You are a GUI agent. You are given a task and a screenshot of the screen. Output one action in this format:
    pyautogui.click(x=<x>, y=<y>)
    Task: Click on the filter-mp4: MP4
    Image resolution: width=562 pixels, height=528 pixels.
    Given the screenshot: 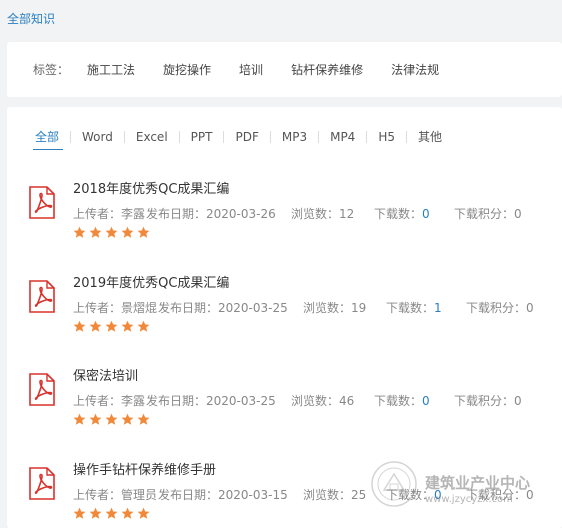 What is the action you would take?
    pyautogui.click(x=342, y=137)
    